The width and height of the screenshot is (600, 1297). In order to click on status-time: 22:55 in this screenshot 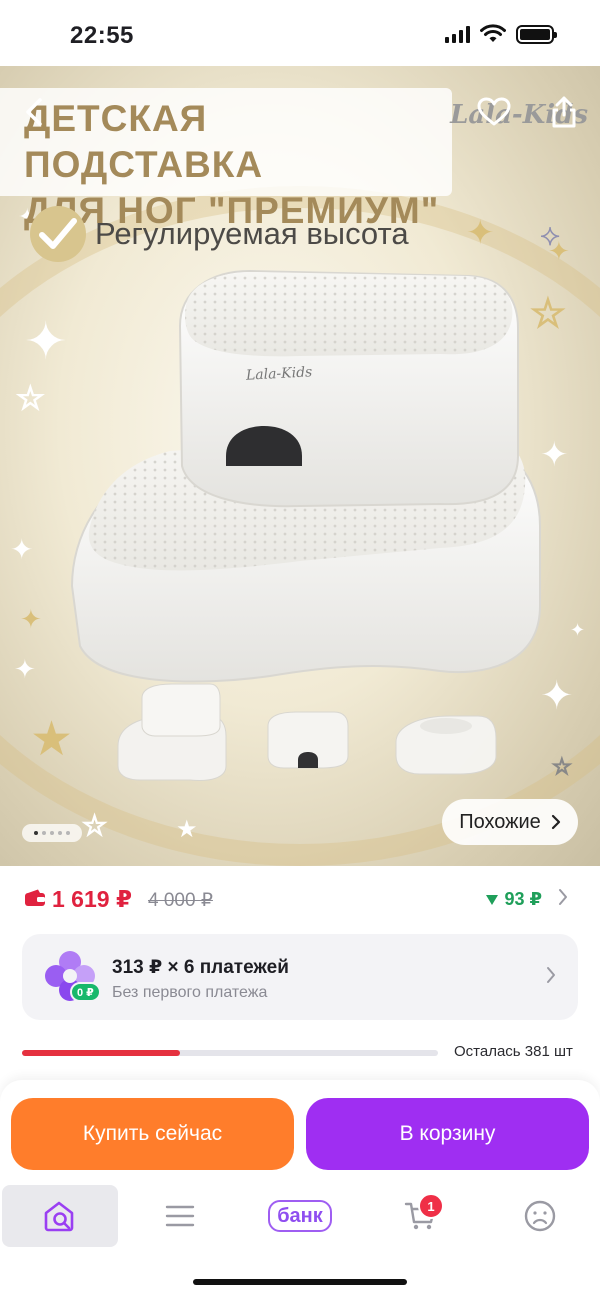, I will do `click(102, 35)`.